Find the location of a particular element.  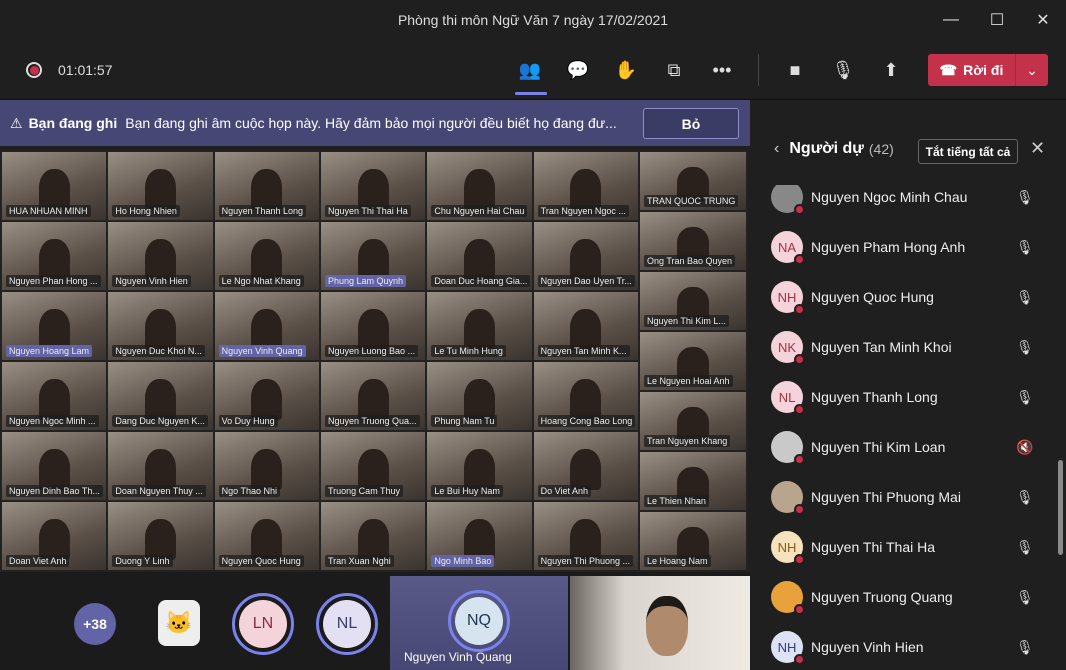

video-name-label: HUA NHUAN MINH is located at coordinates (48, 211).